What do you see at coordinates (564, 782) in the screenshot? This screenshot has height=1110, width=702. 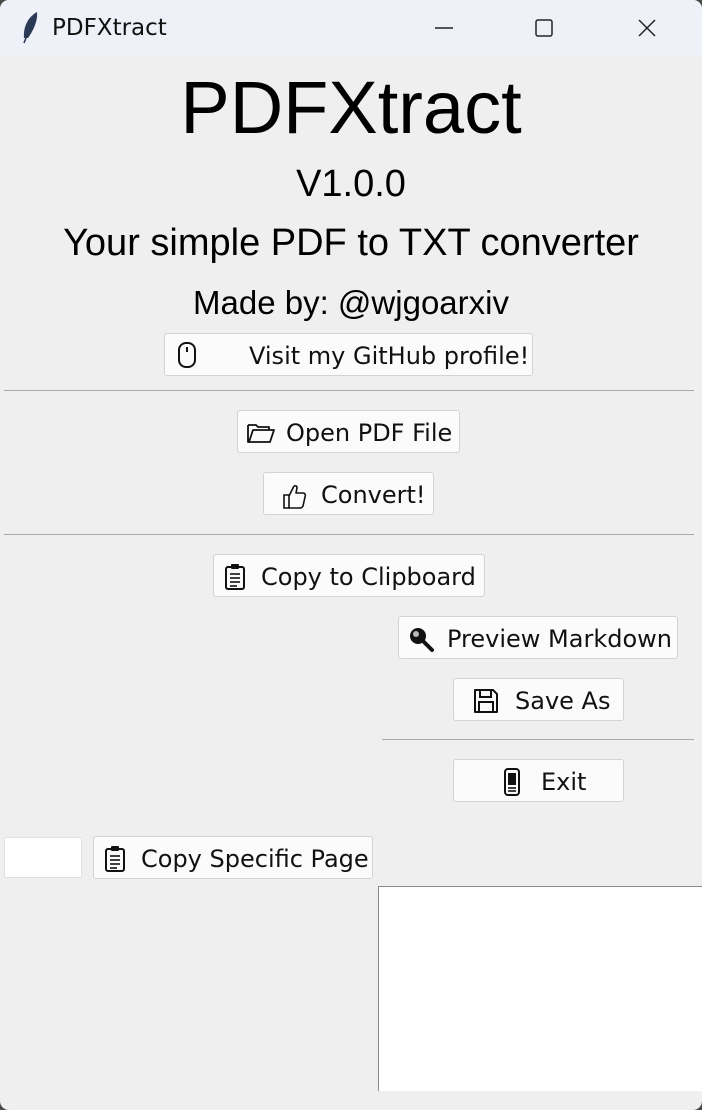 I see `exit-label: Exit` at bounding box center [564, 782].